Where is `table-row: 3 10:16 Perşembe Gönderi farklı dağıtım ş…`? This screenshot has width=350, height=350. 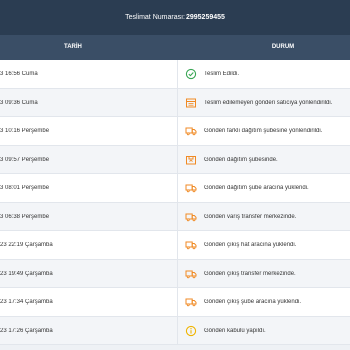
table-row: 3 10:16 Perşembe Gönderi farklı dağıtım ş… is located at coordinates (175, 131).